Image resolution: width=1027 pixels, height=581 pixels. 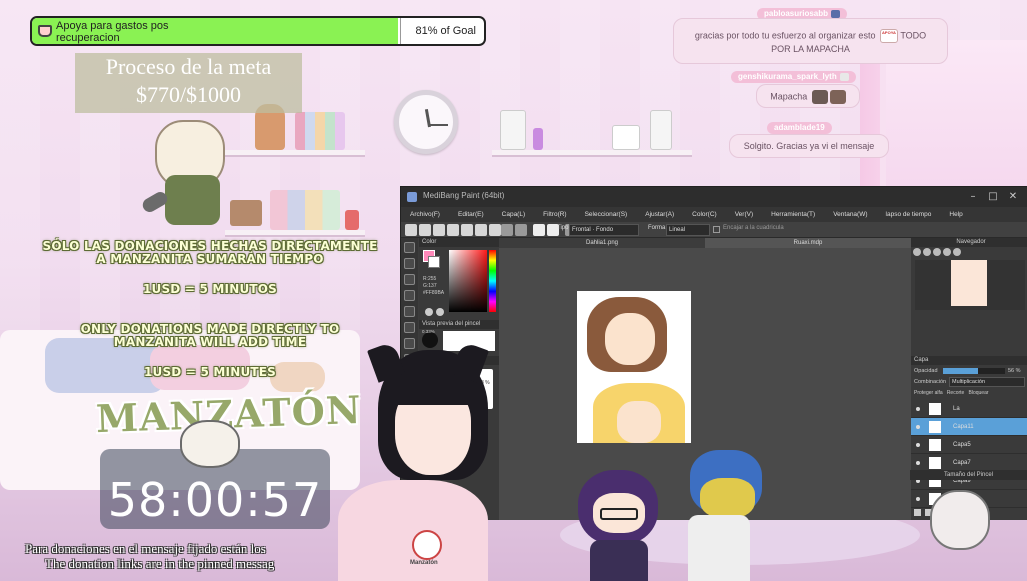 I want to click on shape-tool-icon, so click(x=409, y=295).